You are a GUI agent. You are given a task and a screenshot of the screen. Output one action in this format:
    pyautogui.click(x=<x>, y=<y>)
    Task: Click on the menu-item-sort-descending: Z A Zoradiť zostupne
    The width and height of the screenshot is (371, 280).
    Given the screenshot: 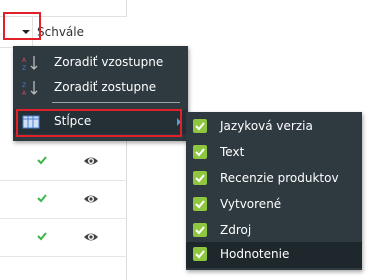 What is the action you would take?
    pyautogui.click(x=100, y=88)
    